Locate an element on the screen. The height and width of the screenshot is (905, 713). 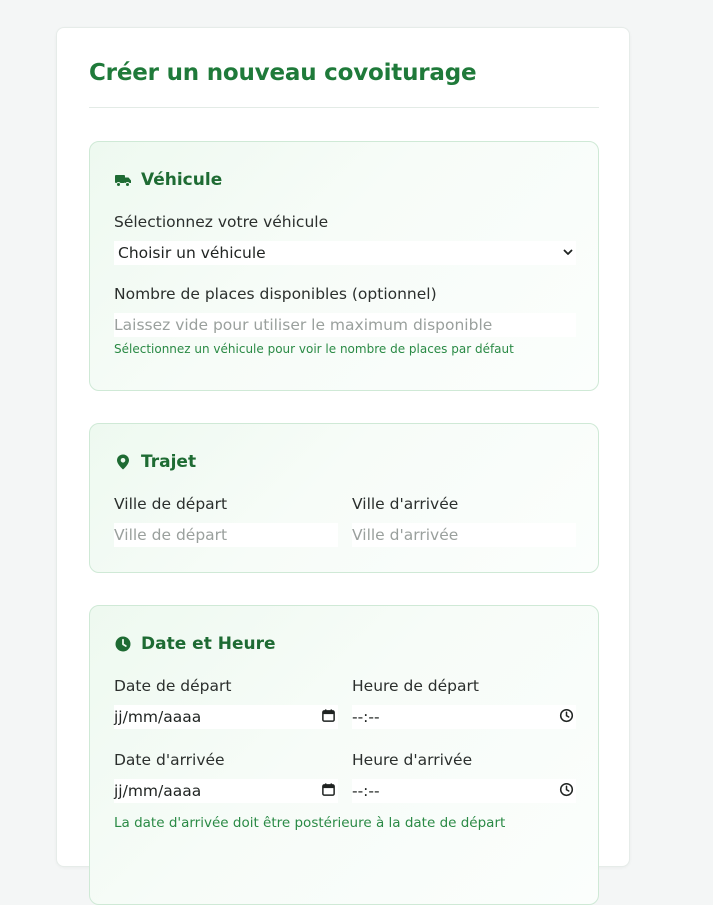
arrival-date-label: Date d'arrivée is located at coordinates (169, 760).